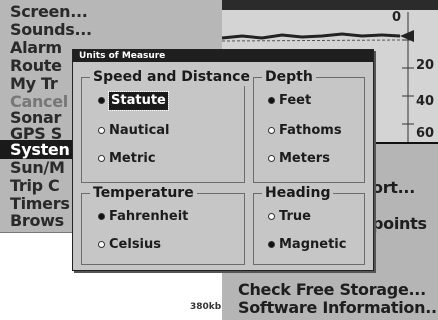 This screenshot has width=438, height=320. What do you see at coordinates (397, 17) in the screenshot?
I see `depth-label-0: 0` at bounding box center [397, 17].